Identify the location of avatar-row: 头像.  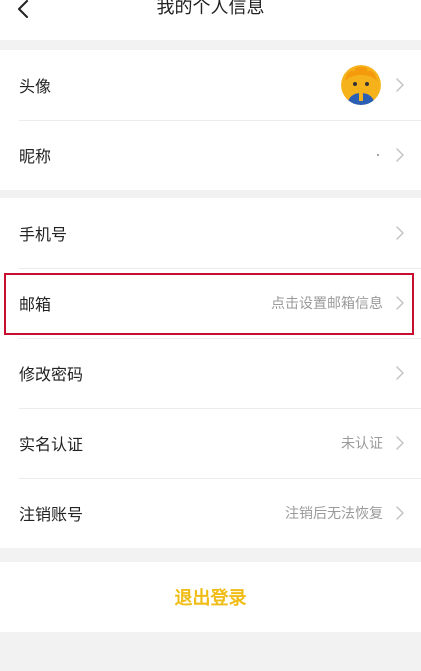
(210, 85).